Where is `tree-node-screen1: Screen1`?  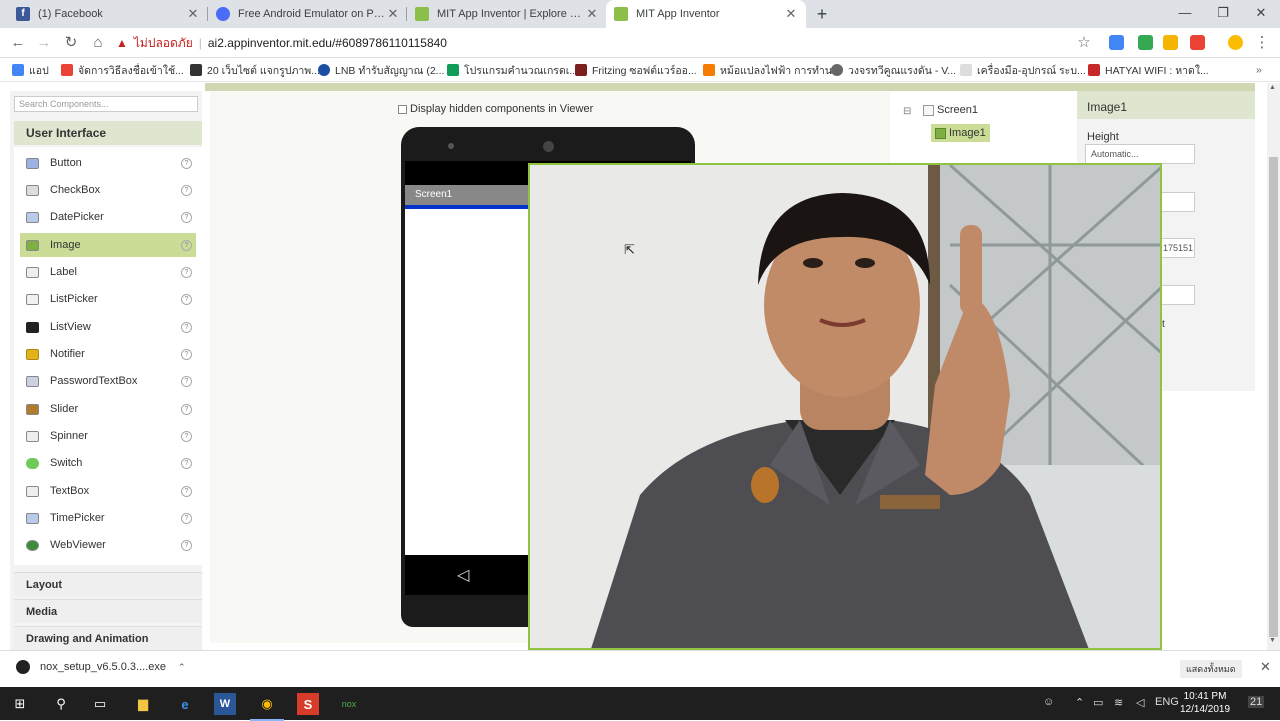
tree-node-screen1: Screen1 is located at coordinates (950, 110).